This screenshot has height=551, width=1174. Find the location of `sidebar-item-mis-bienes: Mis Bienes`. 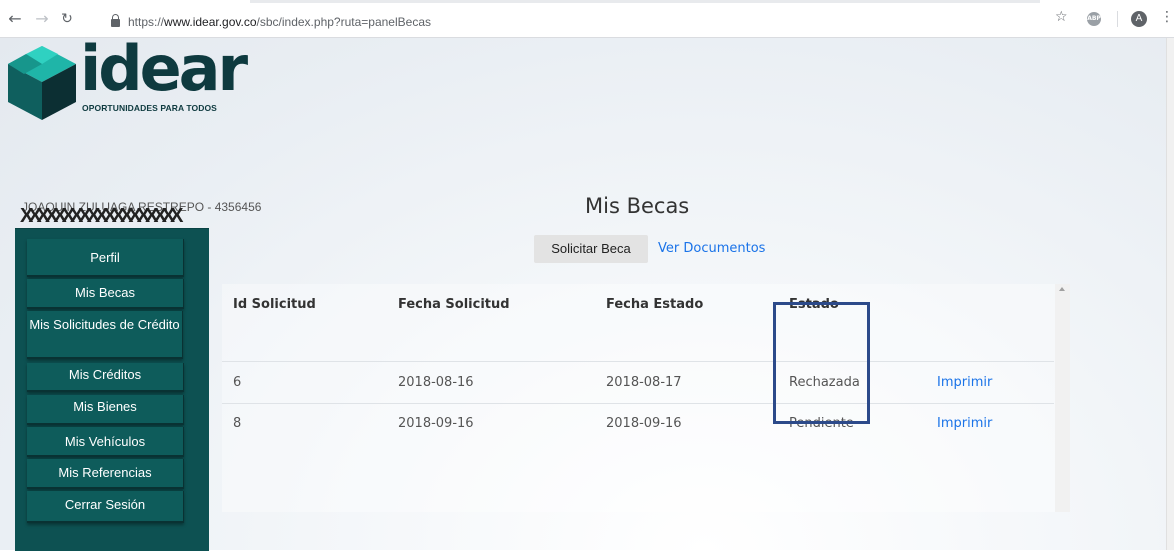

sidebar-item-mis-bienes: Mis Bienes is located at coordinates (105, 410).